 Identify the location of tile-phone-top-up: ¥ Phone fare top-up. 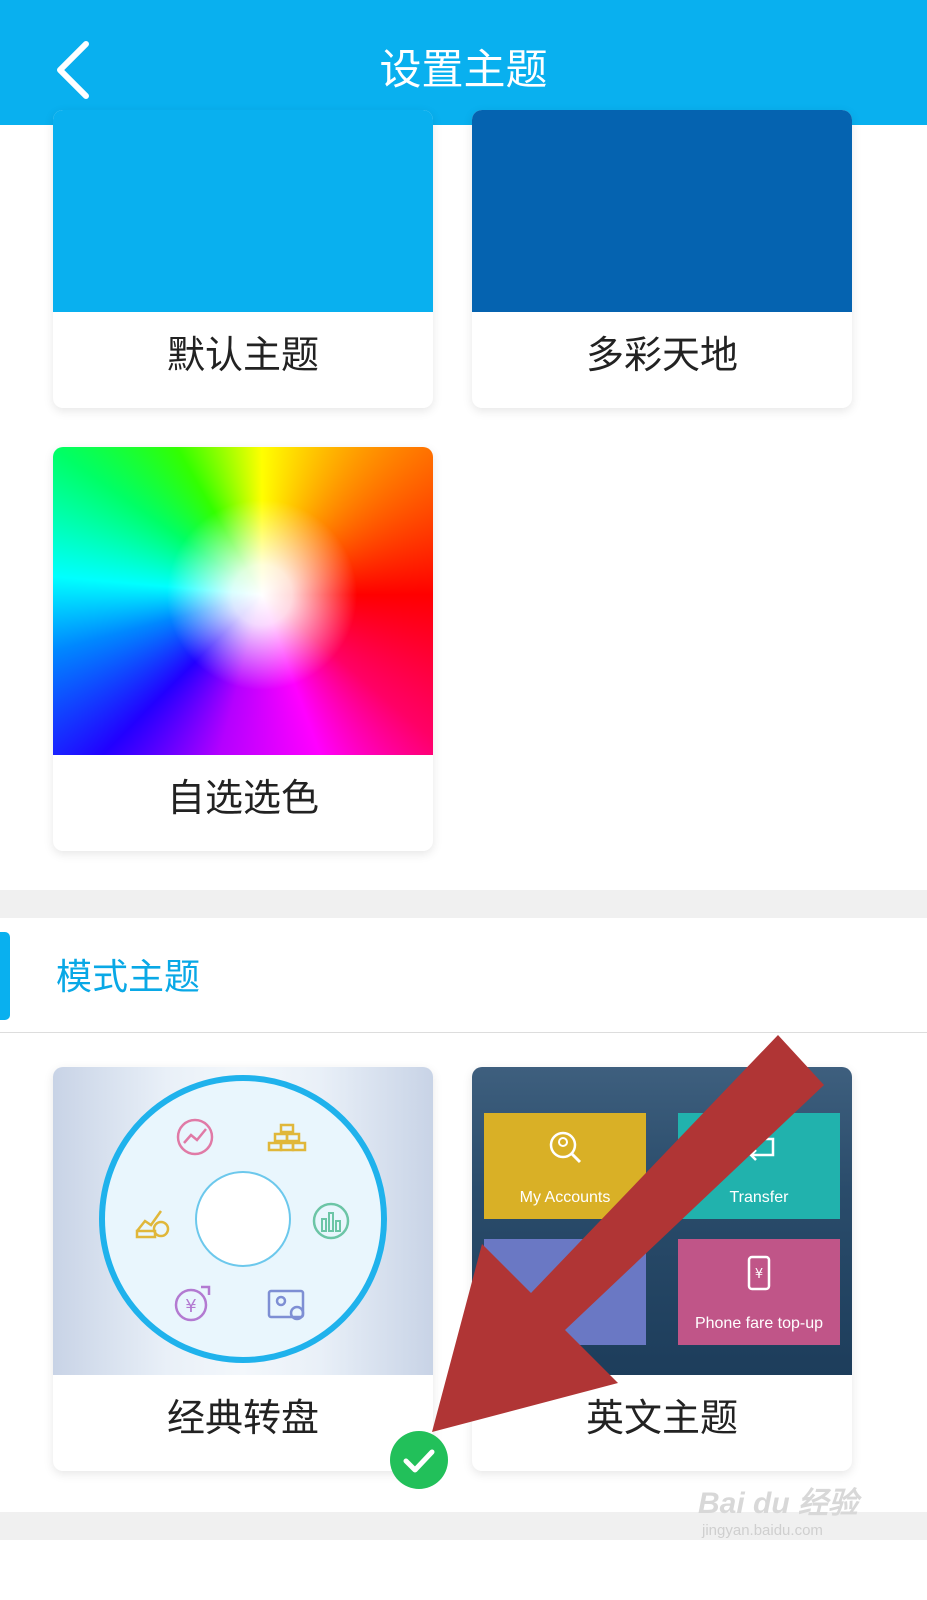
(759, 1292).